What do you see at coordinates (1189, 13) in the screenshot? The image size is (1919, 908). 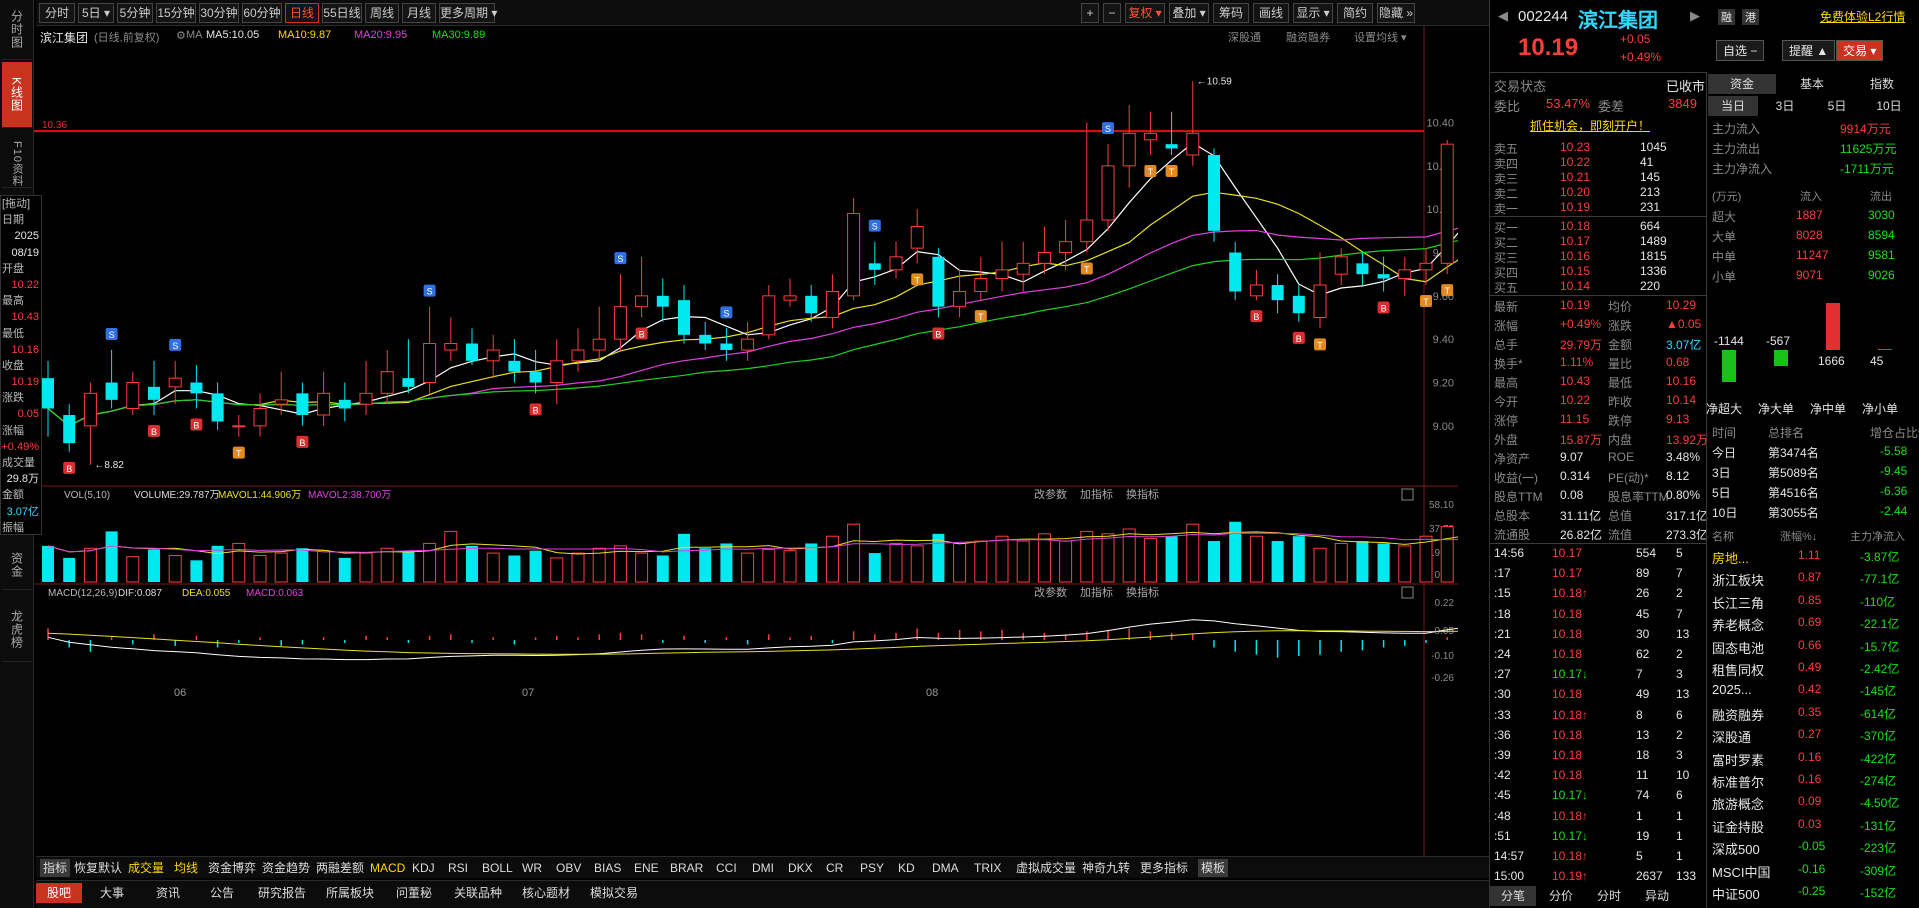 I see `overlay-button: 叠加 ▾` at bounding box center [1189, 13].